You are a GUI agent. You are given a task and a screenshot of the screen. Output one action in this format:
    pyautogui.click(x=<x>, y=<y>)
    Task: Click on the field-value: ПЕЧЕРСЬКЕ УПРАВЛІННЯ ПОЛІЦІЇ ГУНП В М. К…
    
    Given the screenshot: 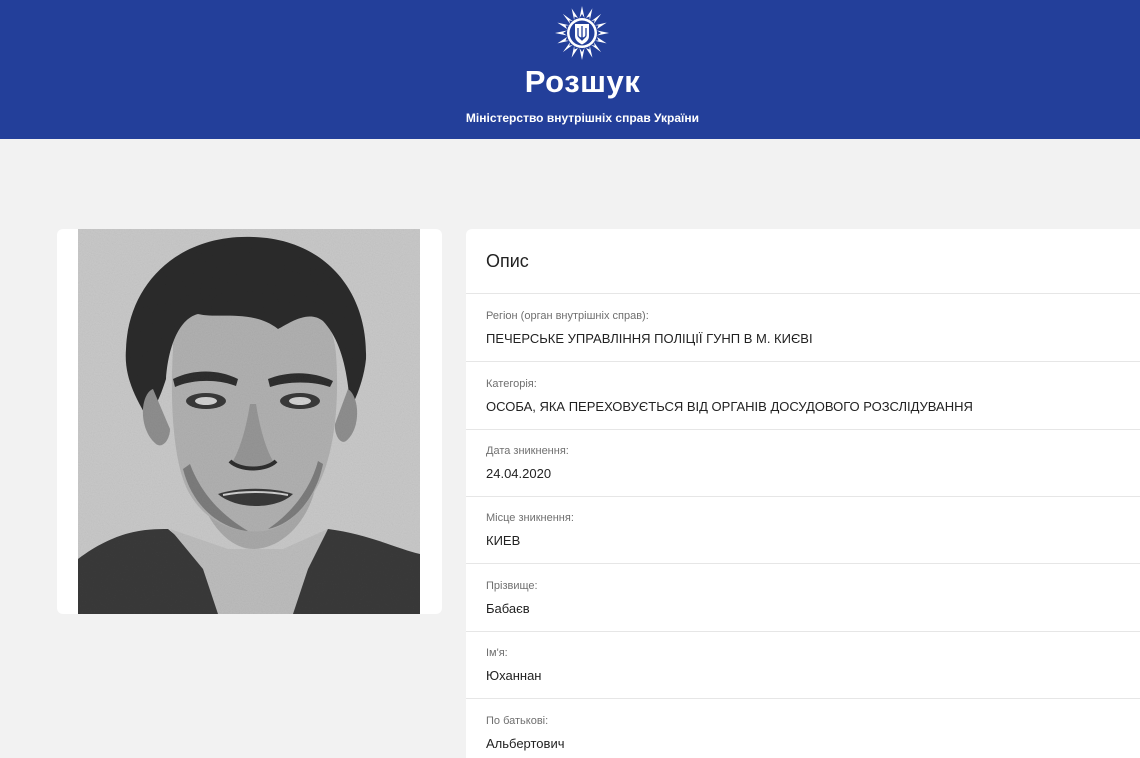 What is the action you would take?
    pyautogui.click(x=649, y=338)
    